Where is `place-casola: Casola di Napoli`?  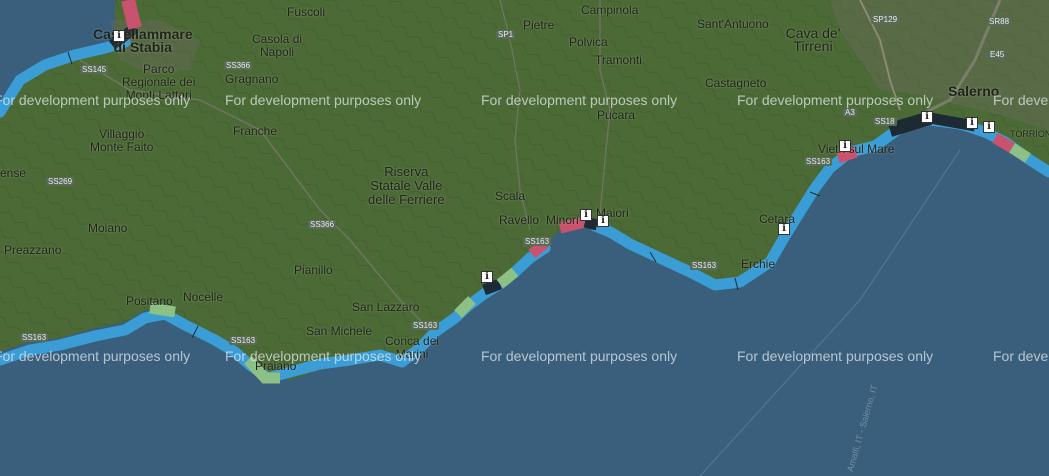
place-casola: Casola di Napoli is located at coordinates (277, 45).